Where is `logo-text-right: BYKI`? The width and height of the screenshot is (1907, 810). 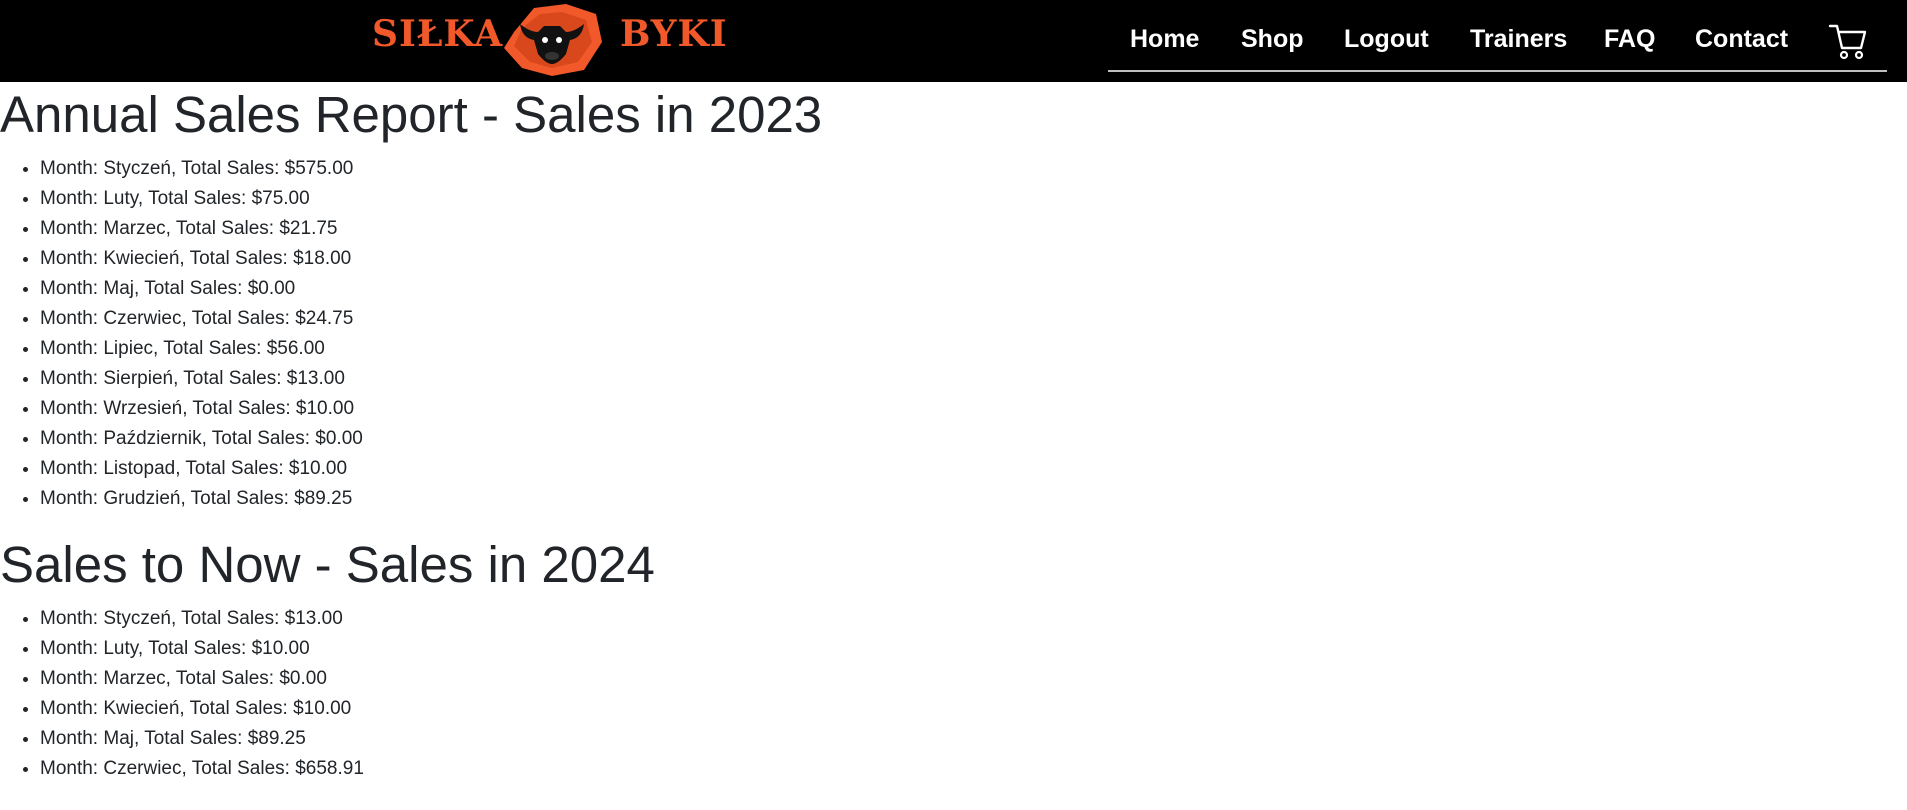
logo-text-right: BYKI is located at coordinates (674, 34).